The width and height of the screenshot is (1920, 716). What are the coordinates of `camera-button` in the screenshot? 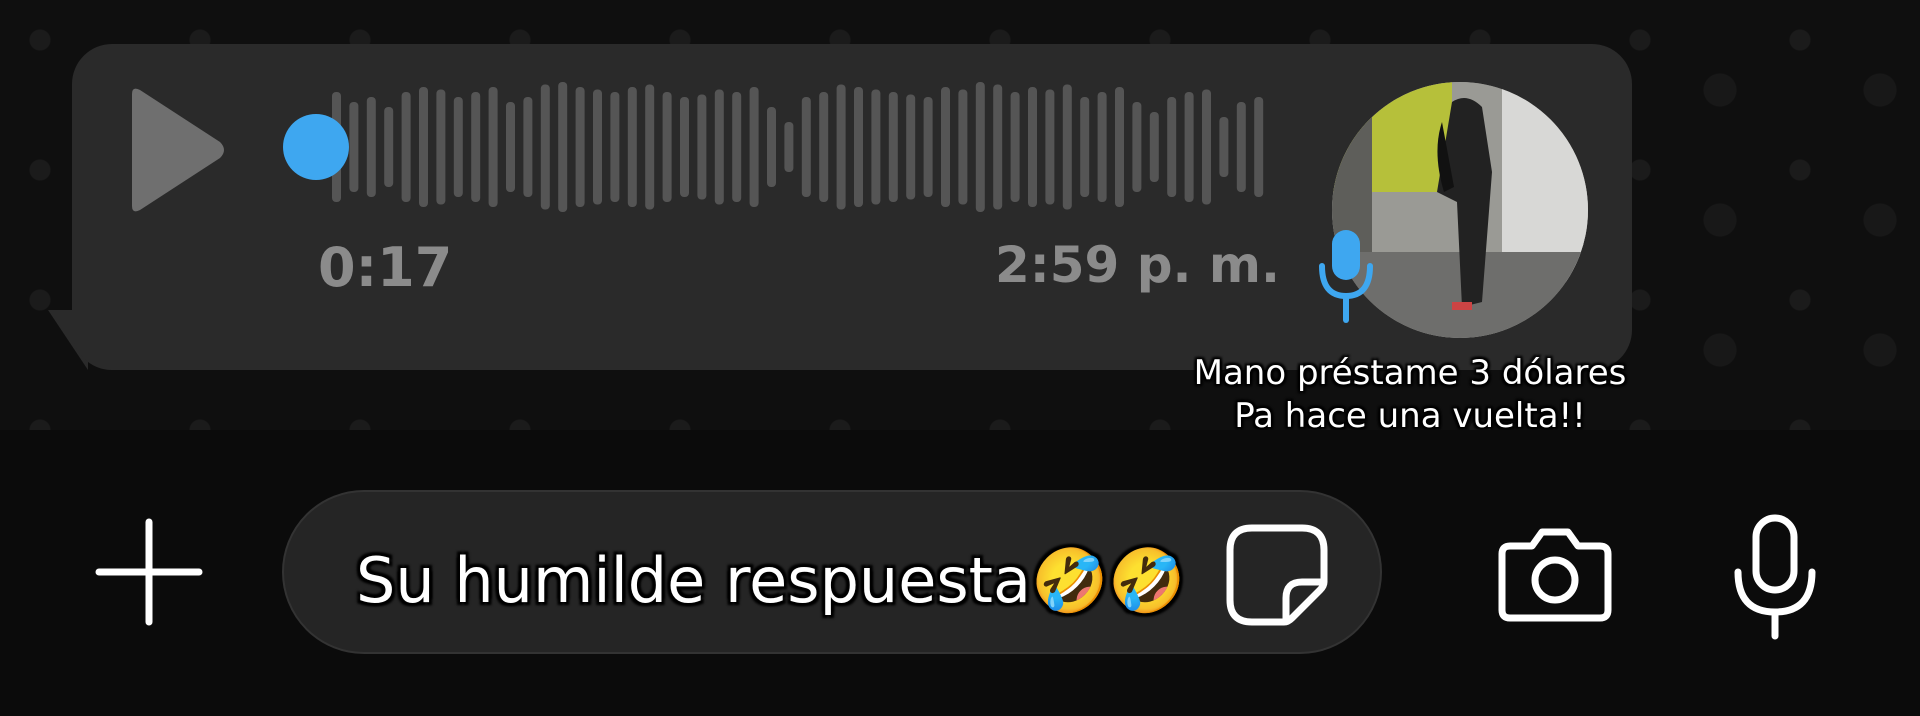 It's located at (1555, 574).